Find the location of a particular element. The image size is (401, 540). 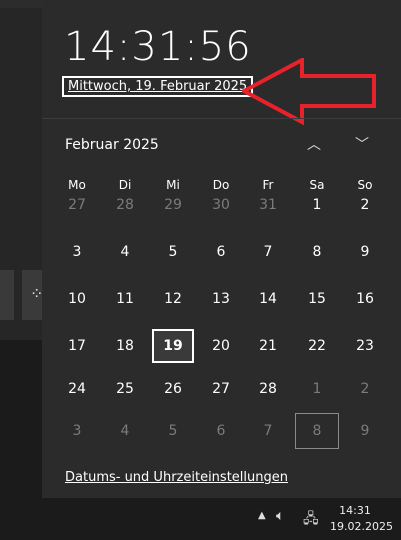

taskbar-date: 19.02.2025 is located at coordinates (361, 526).